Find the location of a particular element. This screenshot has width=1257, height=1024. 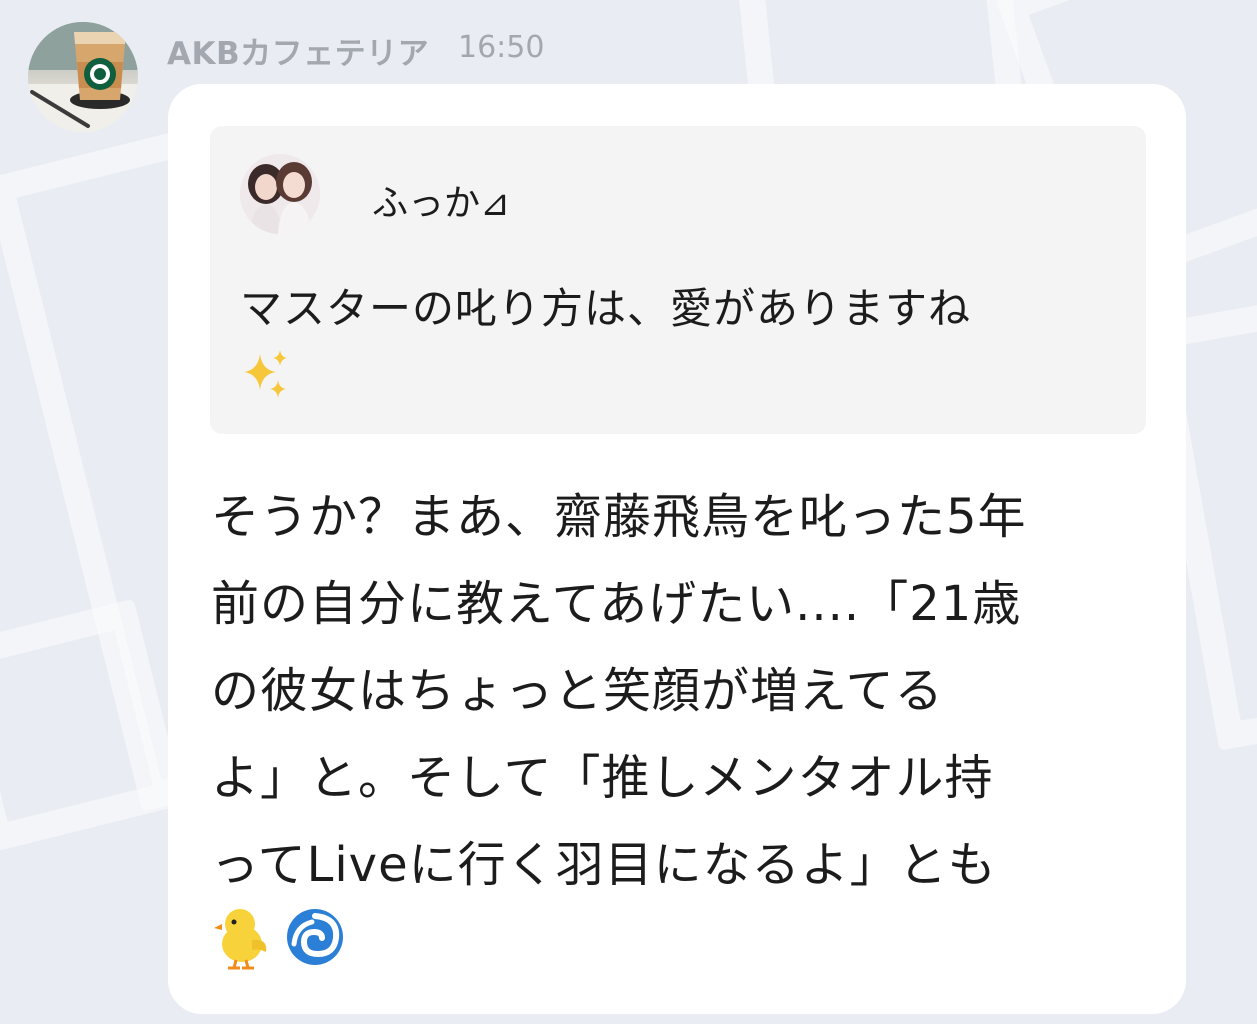

message-timestamp: 16:50 is located at coordinates (501, 47).